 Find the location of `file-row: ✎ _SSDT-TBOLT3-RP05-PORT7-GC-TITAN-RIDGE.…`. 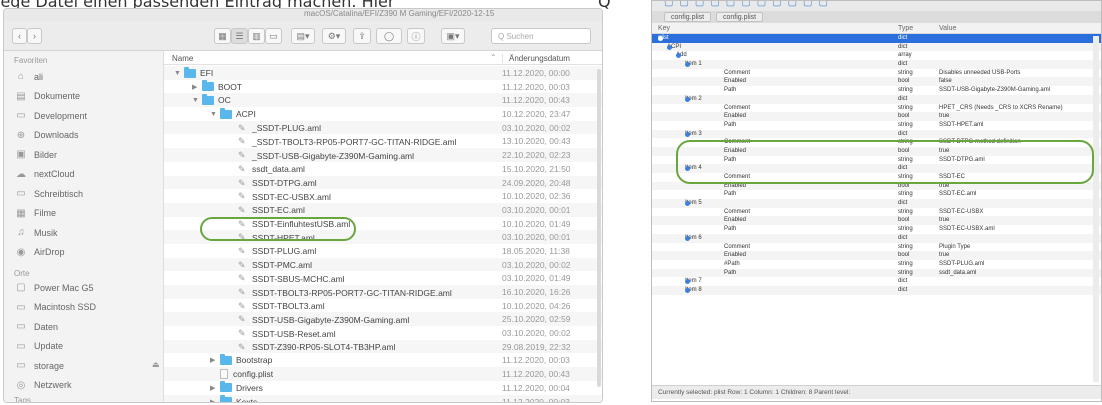

file-row: ✎ _SSDT-TBOLT3-RP05-PORT7-GC-TITAN-RIDGE.… is located at coordinates (383, 141).